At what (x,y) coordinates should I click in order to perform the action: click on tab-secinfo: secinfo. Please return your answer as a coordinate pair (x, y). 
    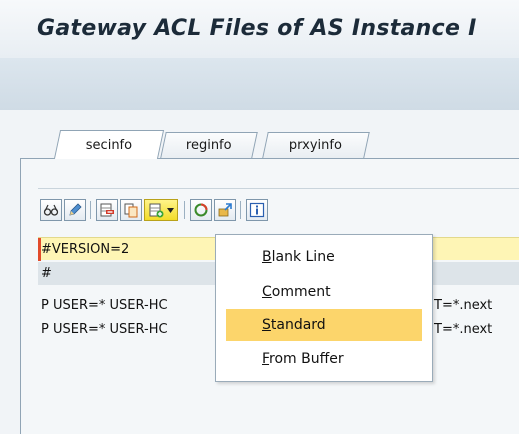
    Looking at the image, I should click on (109, 144).